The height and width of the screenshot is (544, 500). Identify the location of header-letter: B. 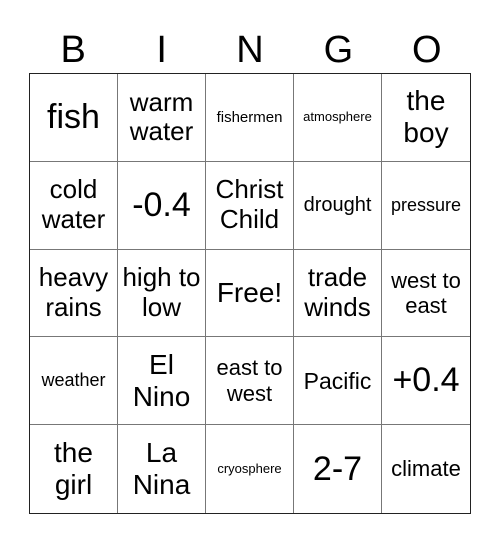
(73, 50).